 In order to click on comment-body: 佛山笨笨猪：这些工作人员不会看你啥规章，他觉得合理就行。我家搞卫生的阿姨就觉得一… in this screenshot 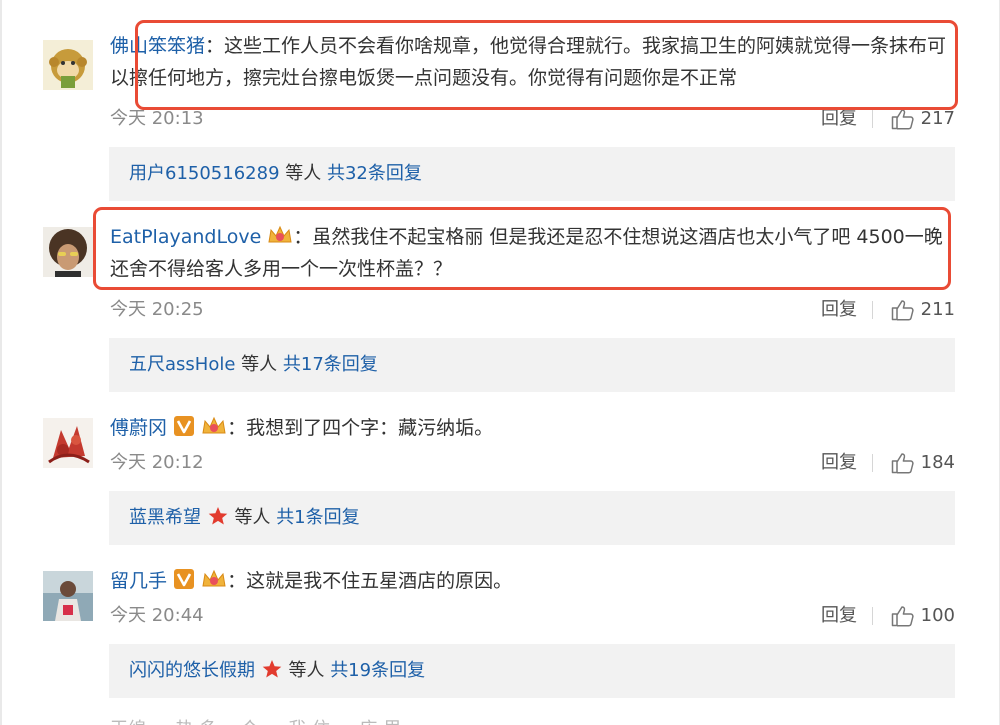, I will do `click(535, 62)`.